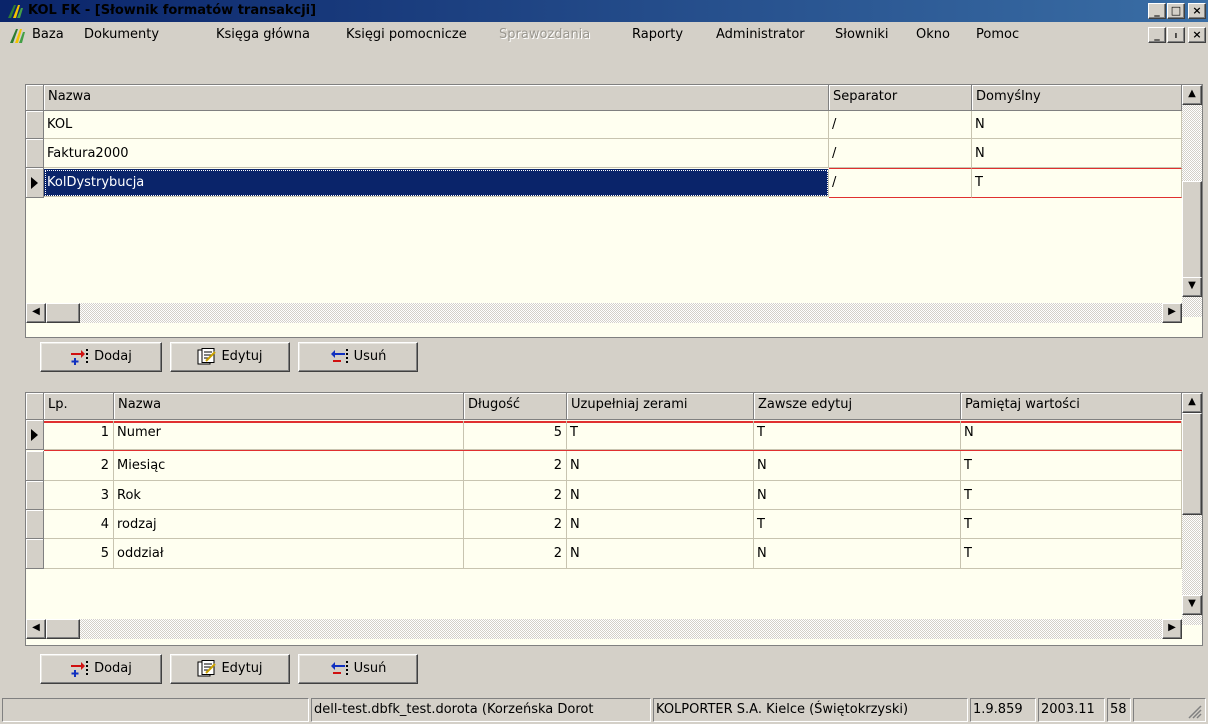 The height and width of the screenshot is (724, 1208). Describe the element at coordinates (79, 435) in the screenshot. I see `table-cell-lp: 1` at that location.